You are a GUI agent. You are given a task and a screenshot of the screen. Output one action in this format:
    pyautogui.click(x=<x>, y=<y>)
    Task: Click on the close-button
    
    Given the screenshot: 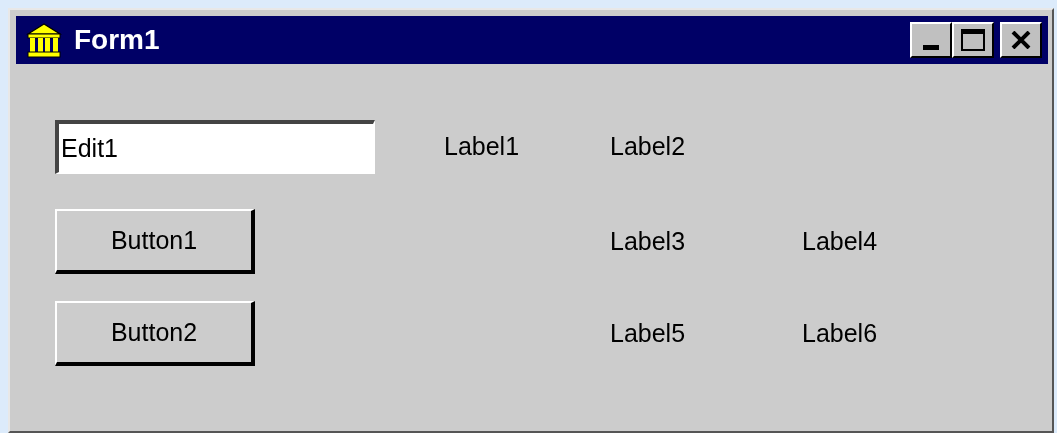 What is the action you would take?
    pyautogui.click(x=1021, y=40)
    